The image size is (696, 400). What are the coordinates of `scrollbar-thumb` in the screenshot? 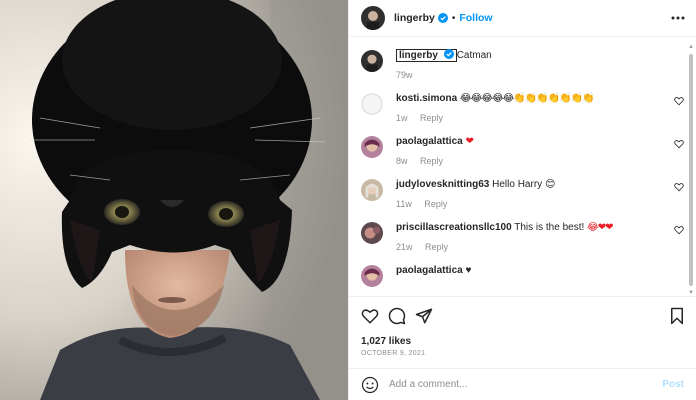 It's located at (691, 170).